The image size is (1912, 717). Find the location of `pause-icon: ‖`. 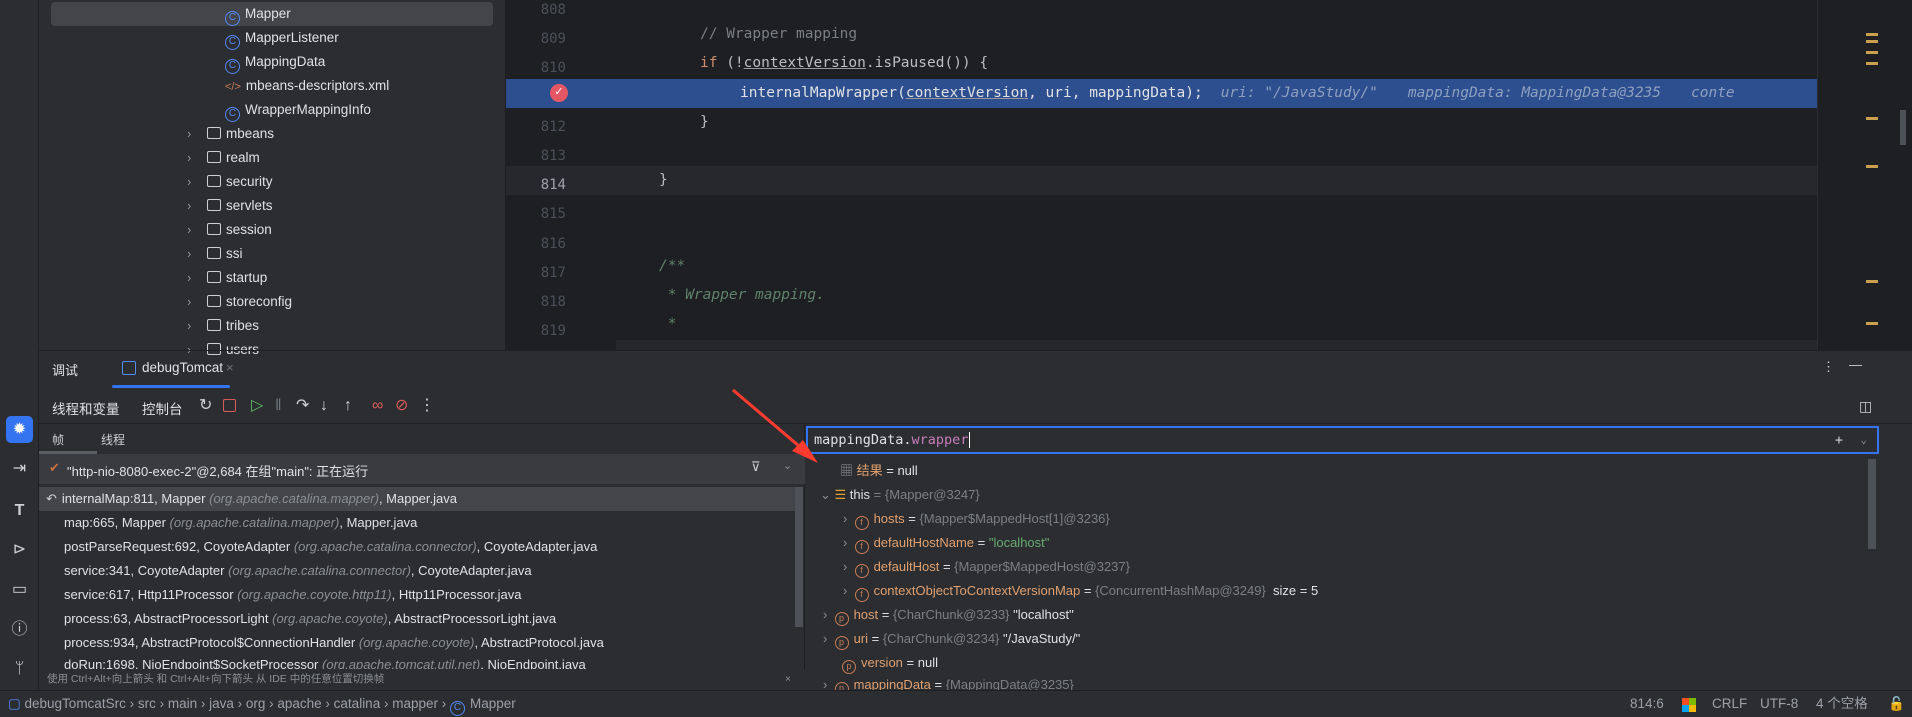

pause-icon: ‖ is located at coordinates (278, 406).